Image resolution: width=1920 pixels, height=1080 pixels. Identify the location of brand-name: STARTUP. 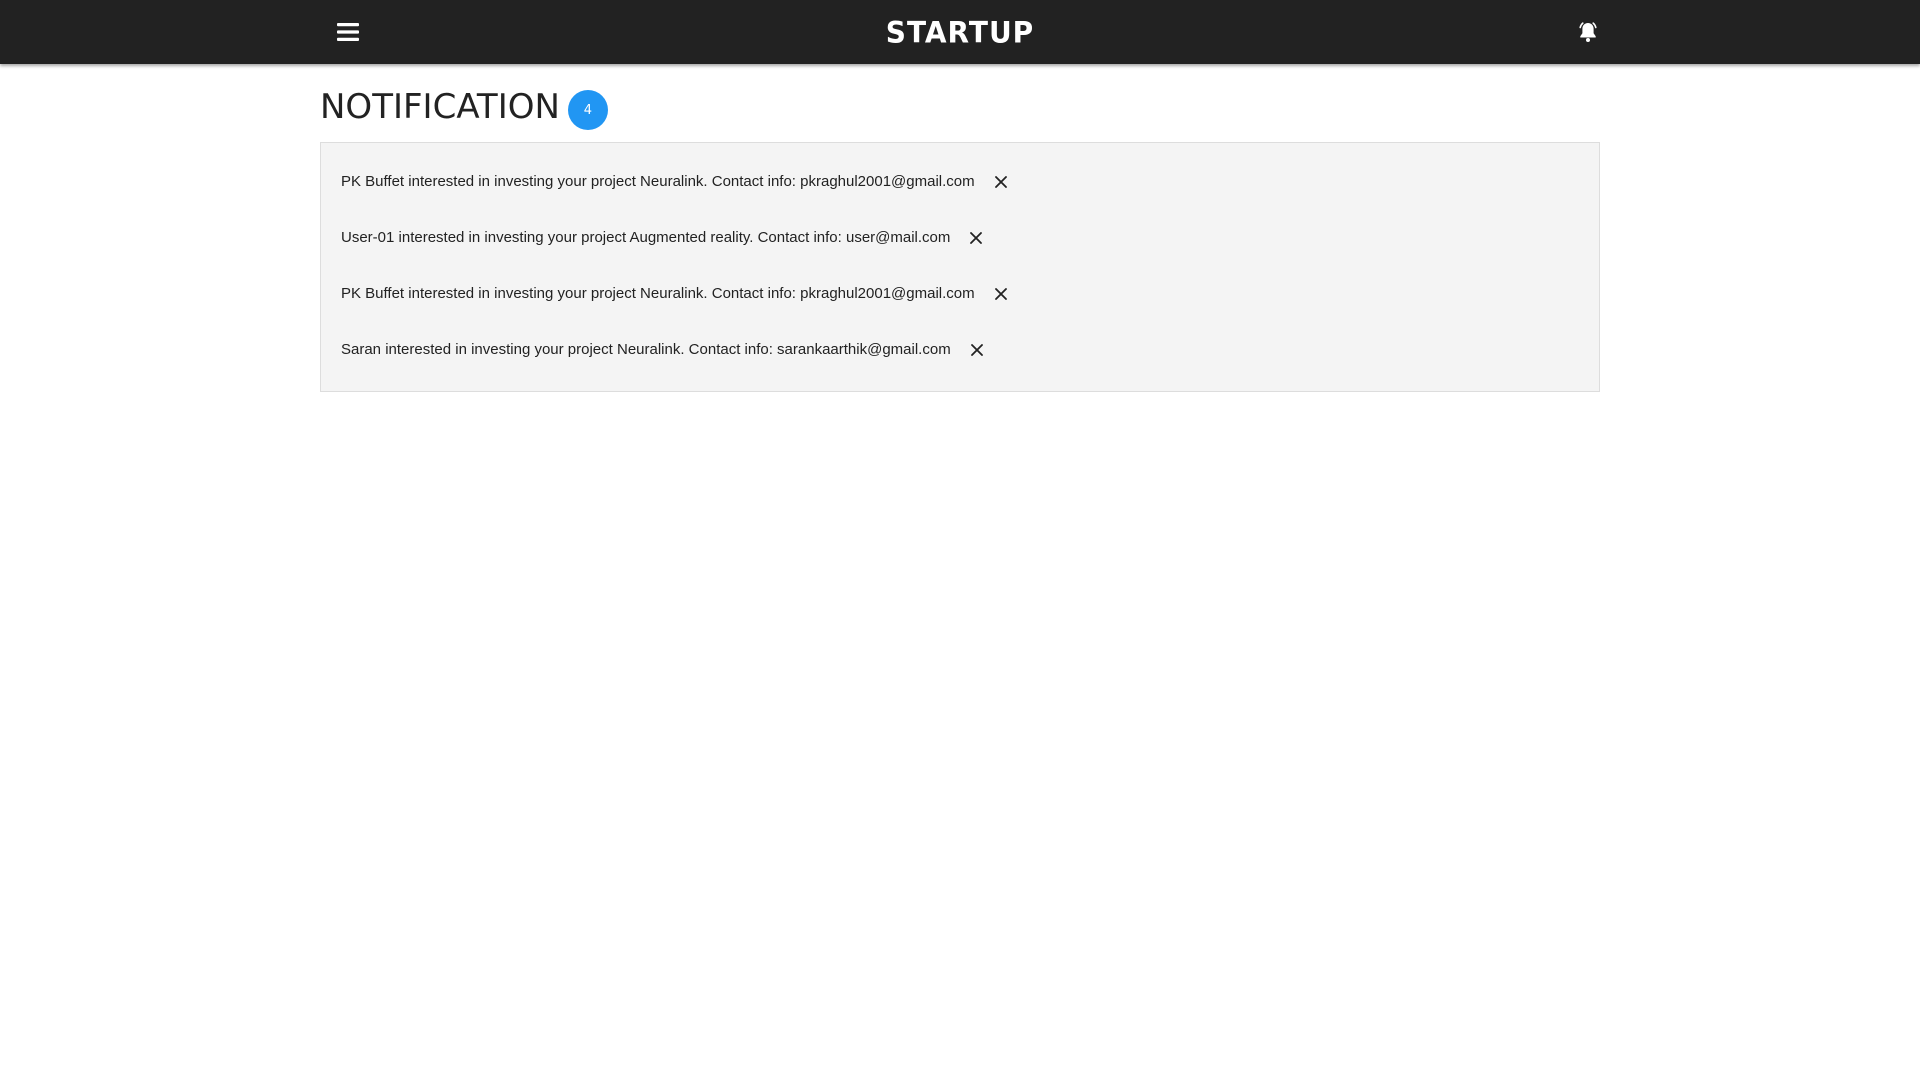
(960, 32).